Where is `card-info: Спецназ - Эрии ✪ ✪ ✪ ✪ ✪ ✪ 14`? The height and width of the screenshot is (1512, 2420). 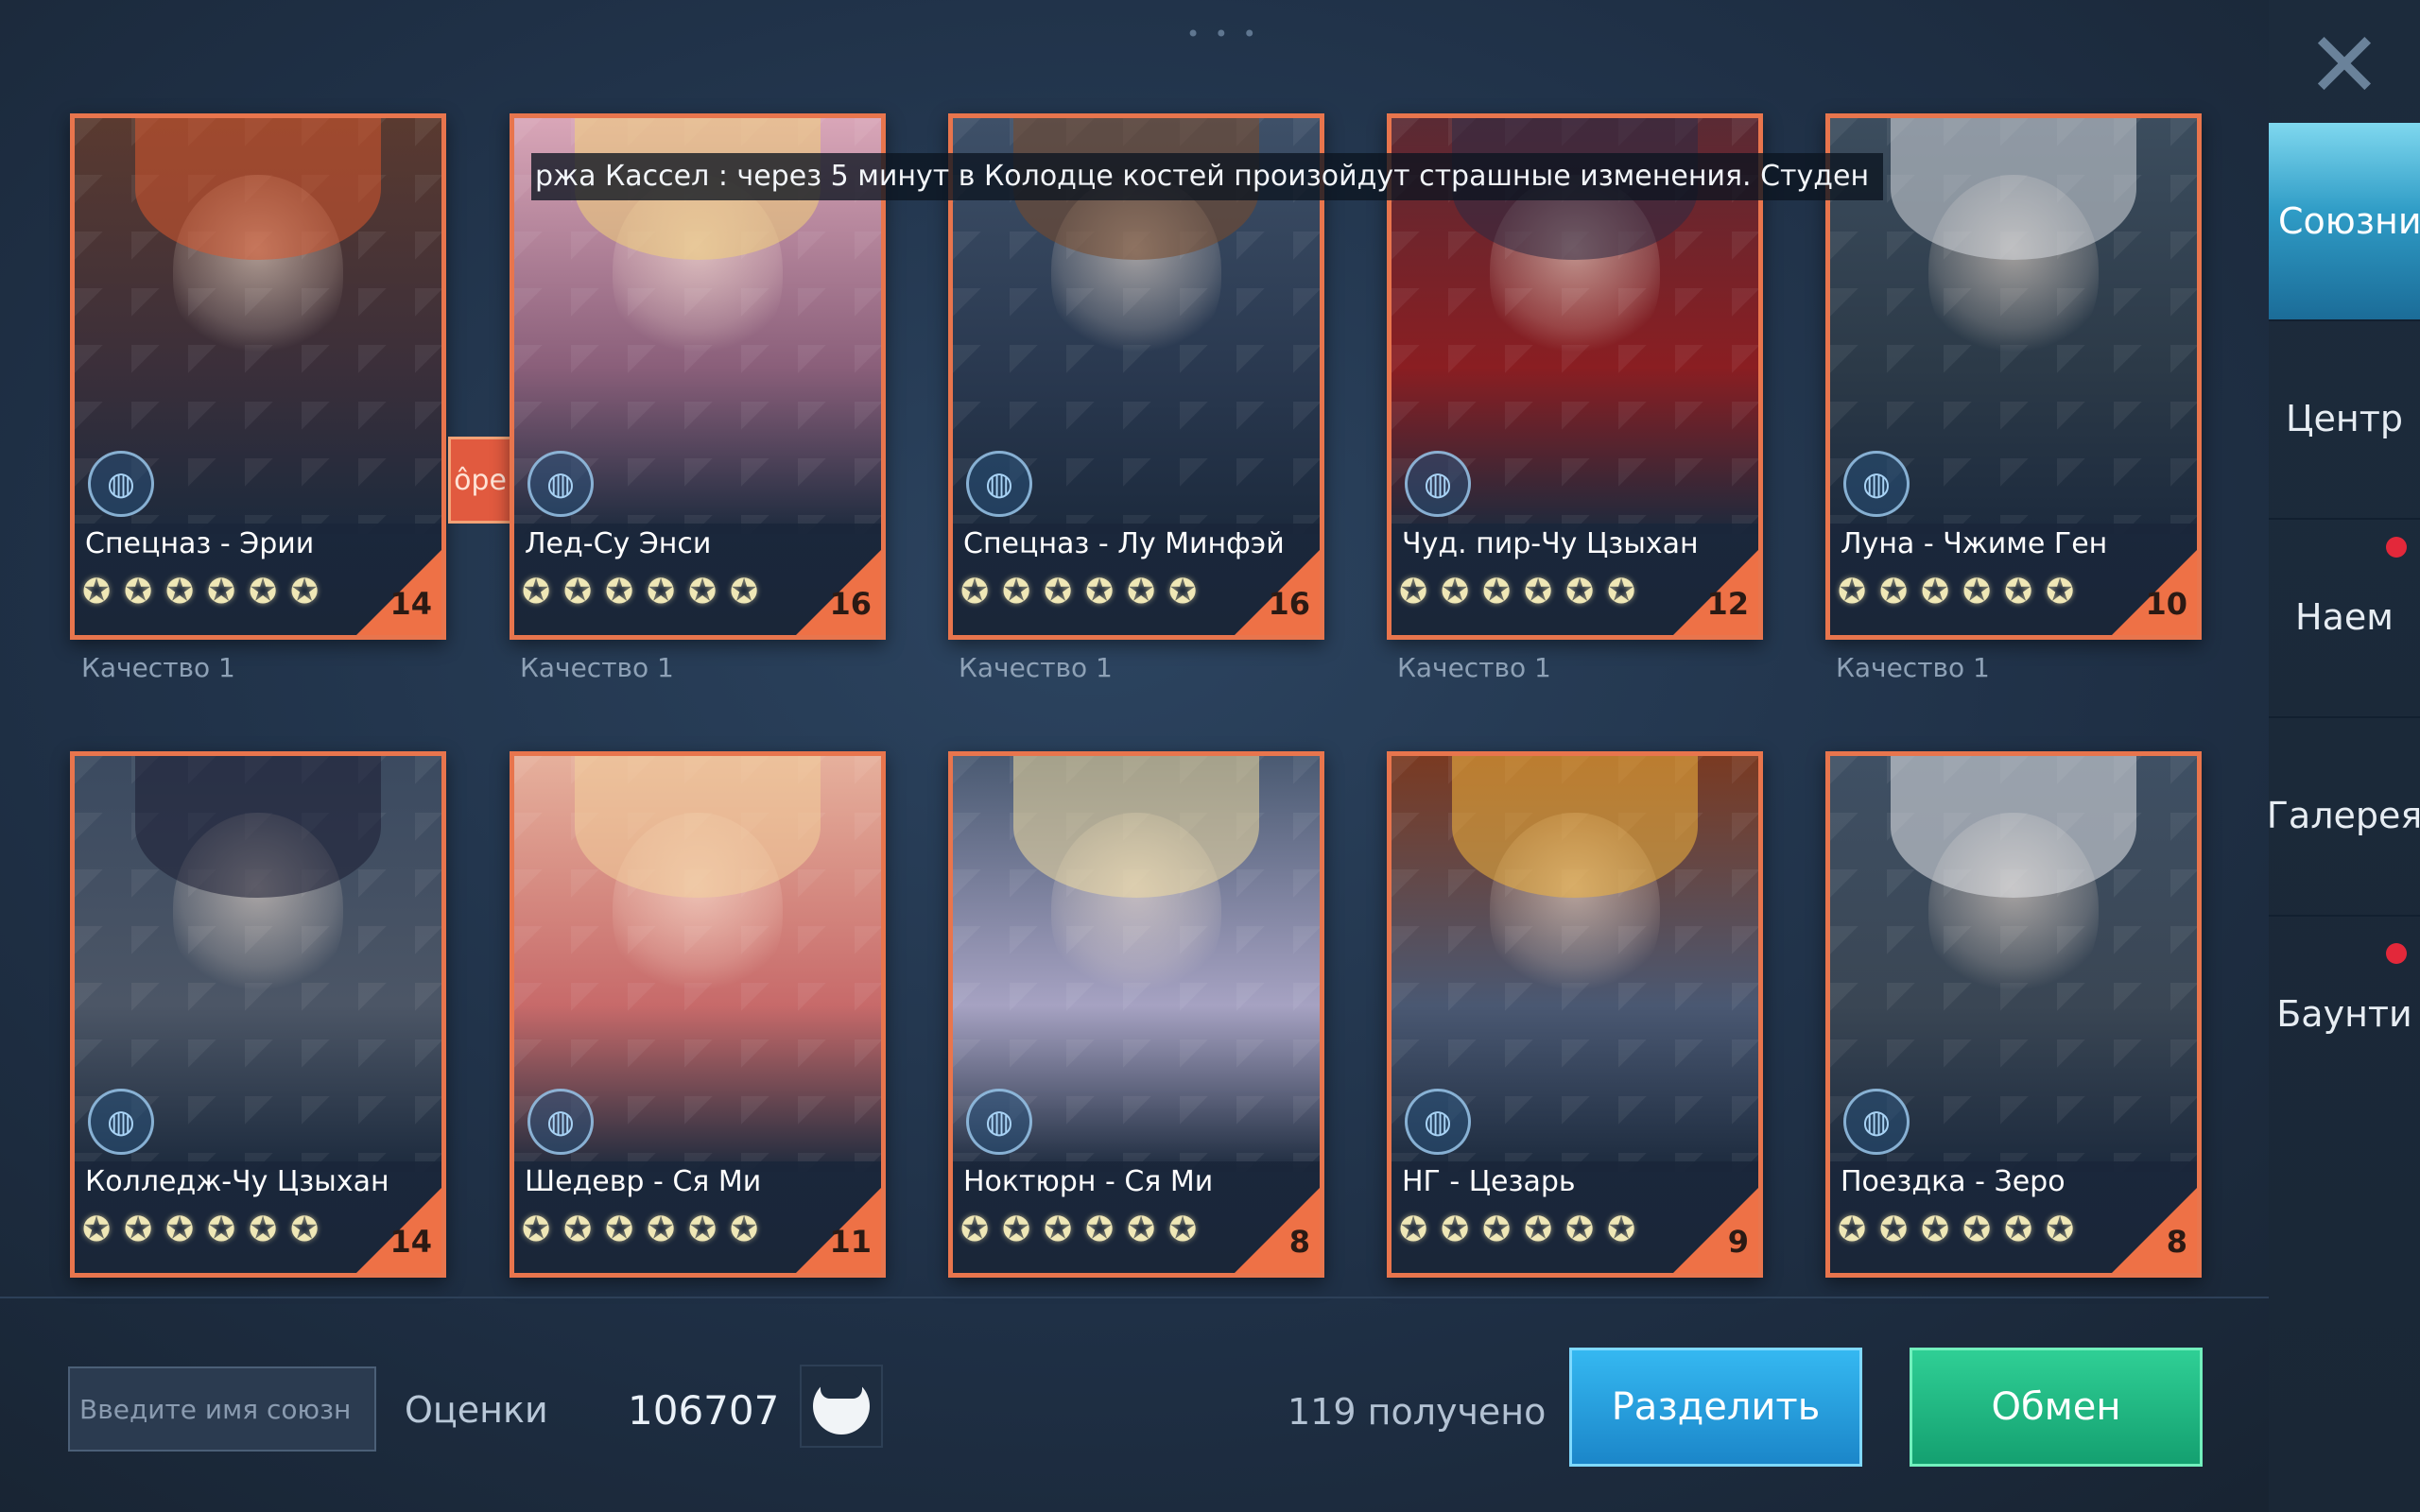
card-info: Спецназ - Эрии ✪ ✪ ✪ ✪ ✪ ✪ 14 is located at coordinates (258, 579).